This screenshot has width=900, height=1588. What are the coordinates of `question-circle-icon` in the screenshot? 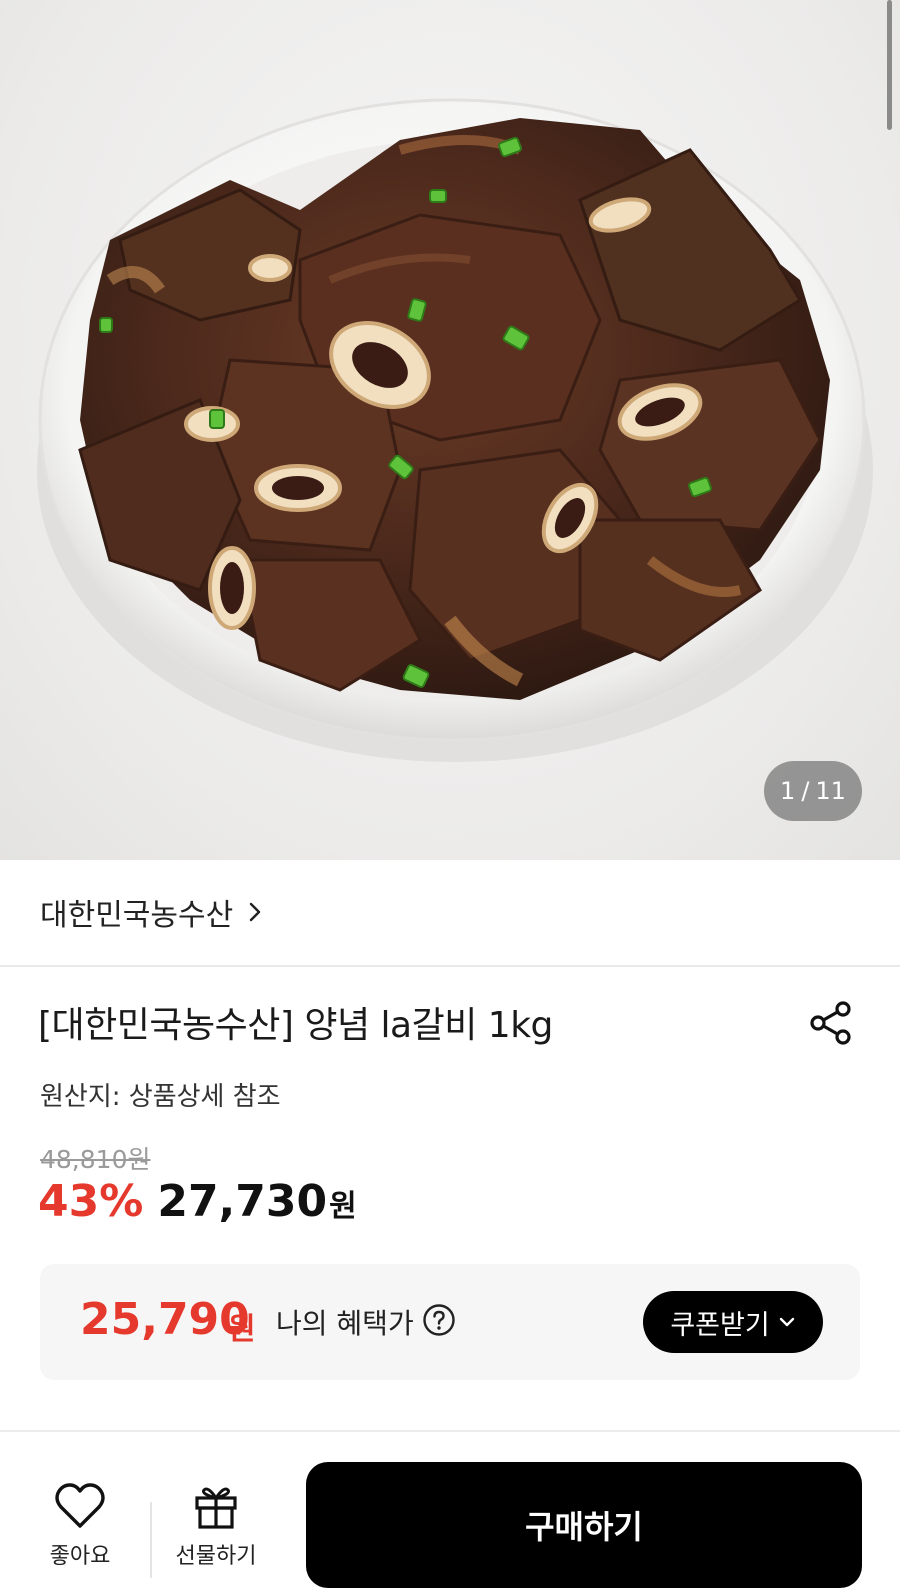 It's located at (439, 1320).